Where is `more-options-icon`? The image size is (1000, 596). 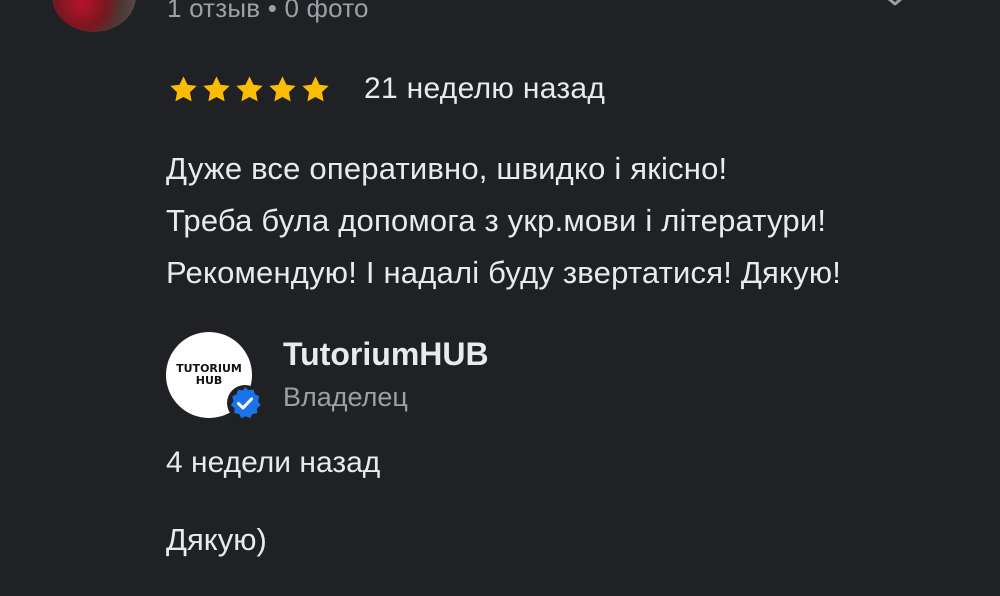
more-options-icon is located at coordinates (895, 9).